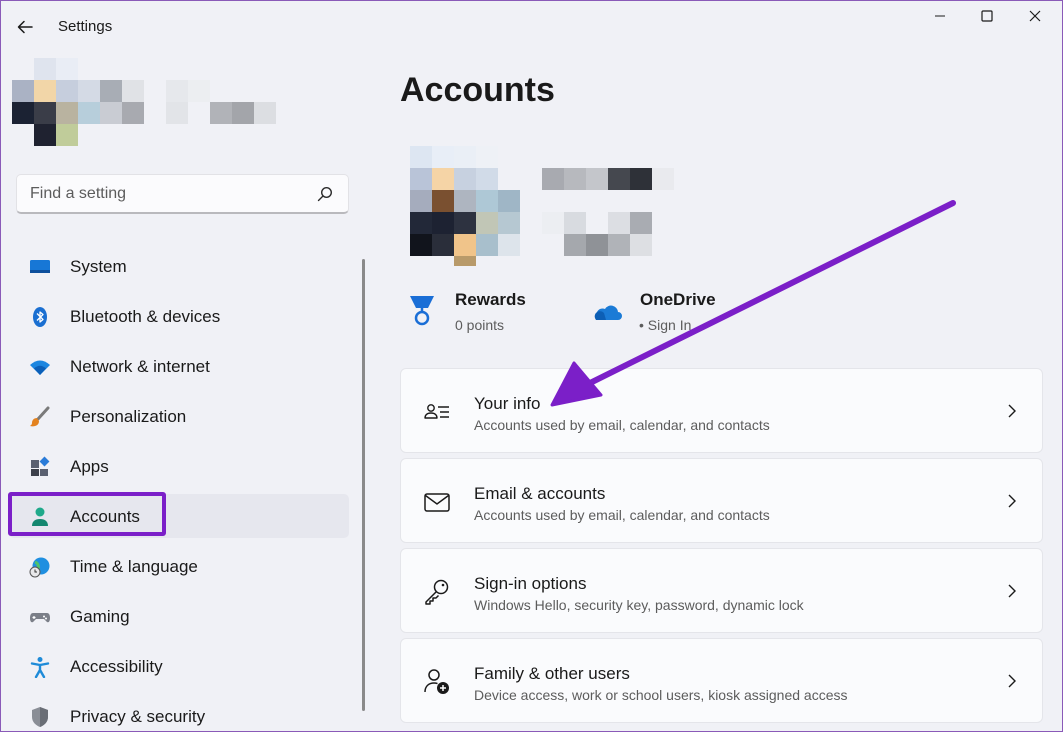 The image size is (1063, 732). I want to click on maximize-icon, so click(987, 16).